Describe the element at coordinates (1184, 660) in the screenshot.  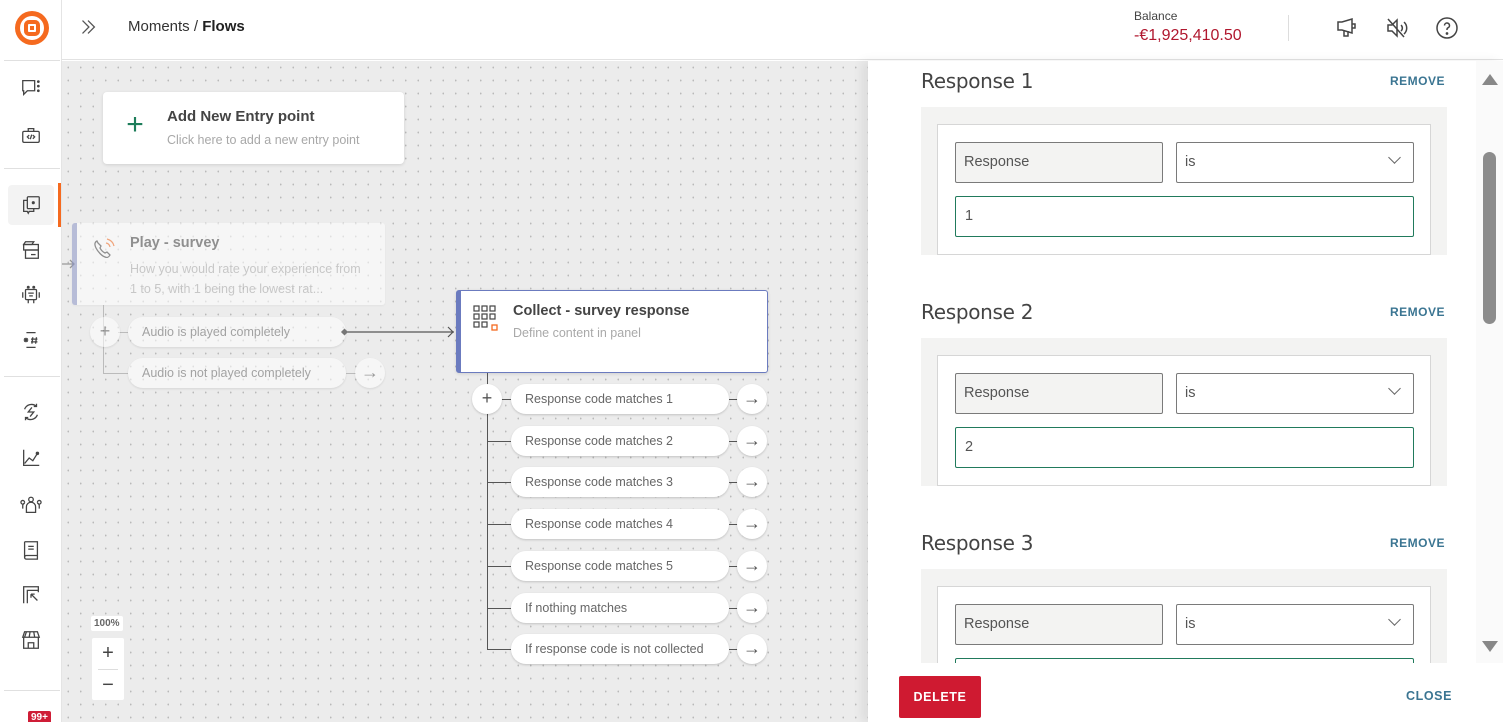
I see `response-value-input` at that location.